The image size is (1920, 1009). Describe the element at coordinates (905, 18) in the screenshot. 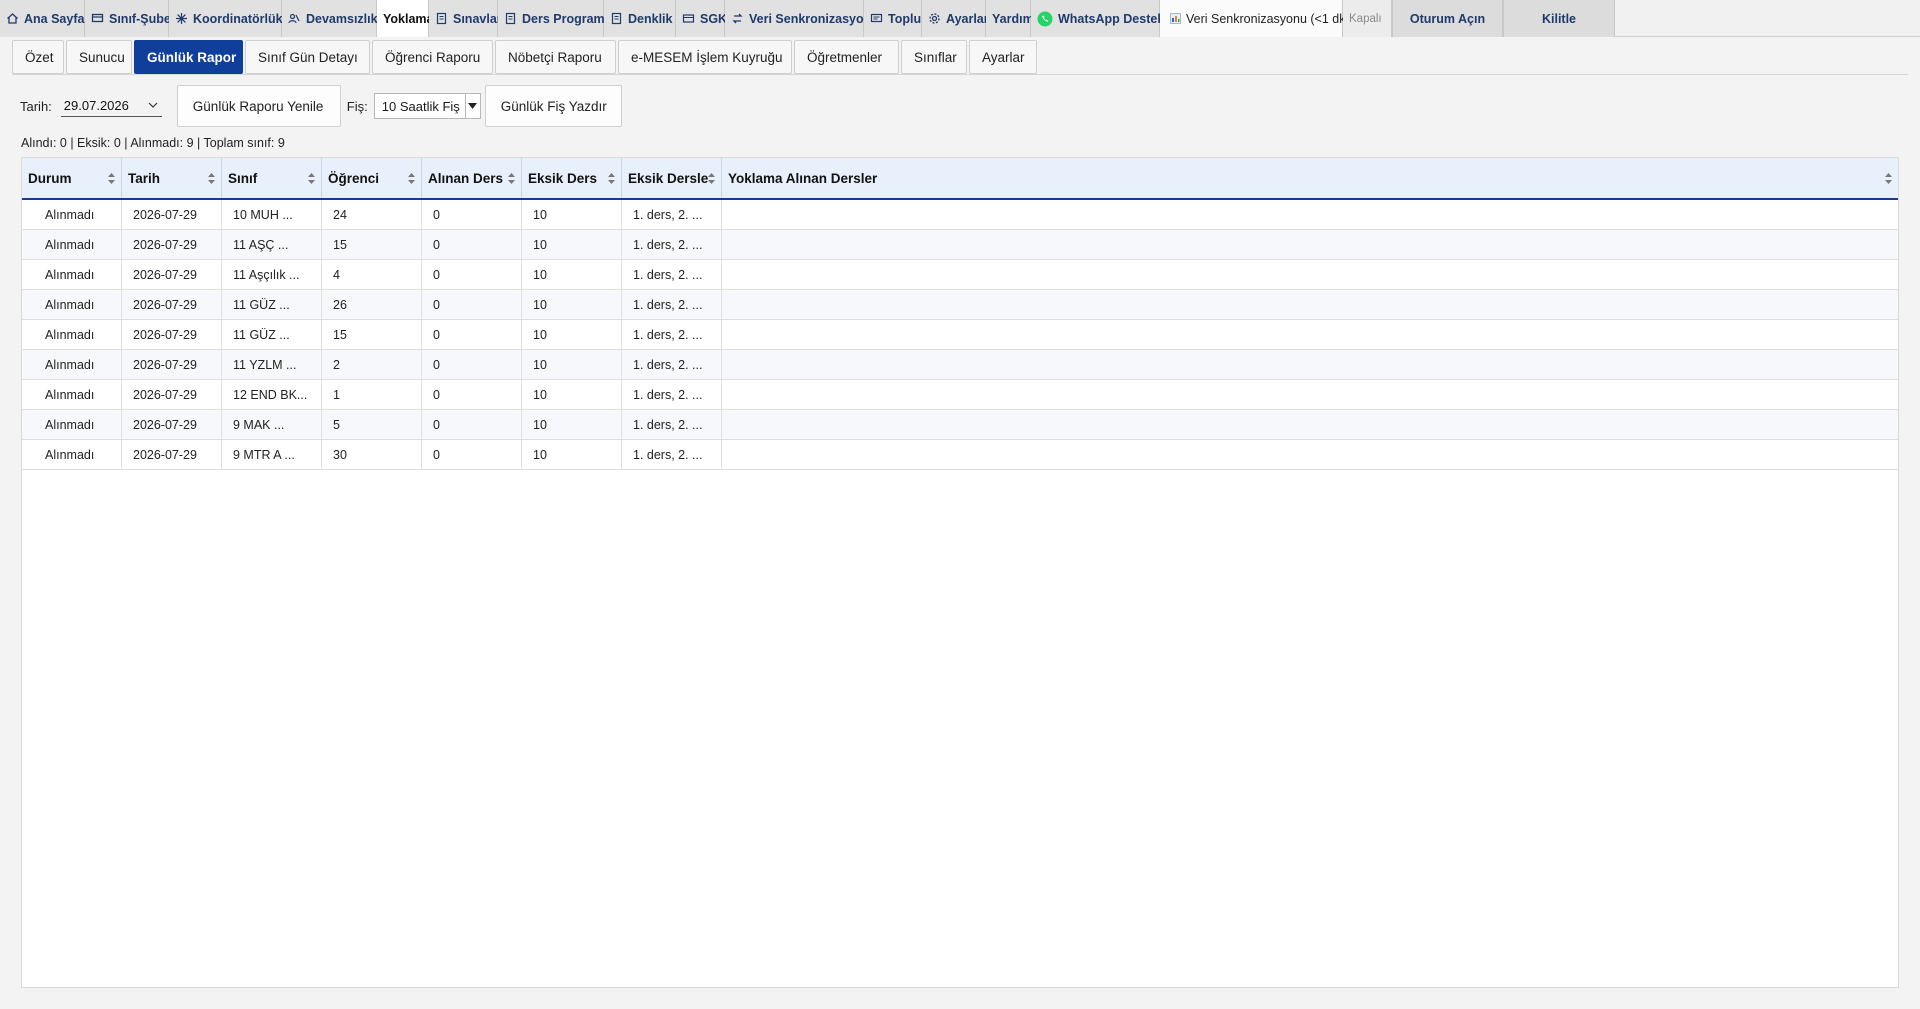

I see `tab-bulk-label: Toplu` at that location.